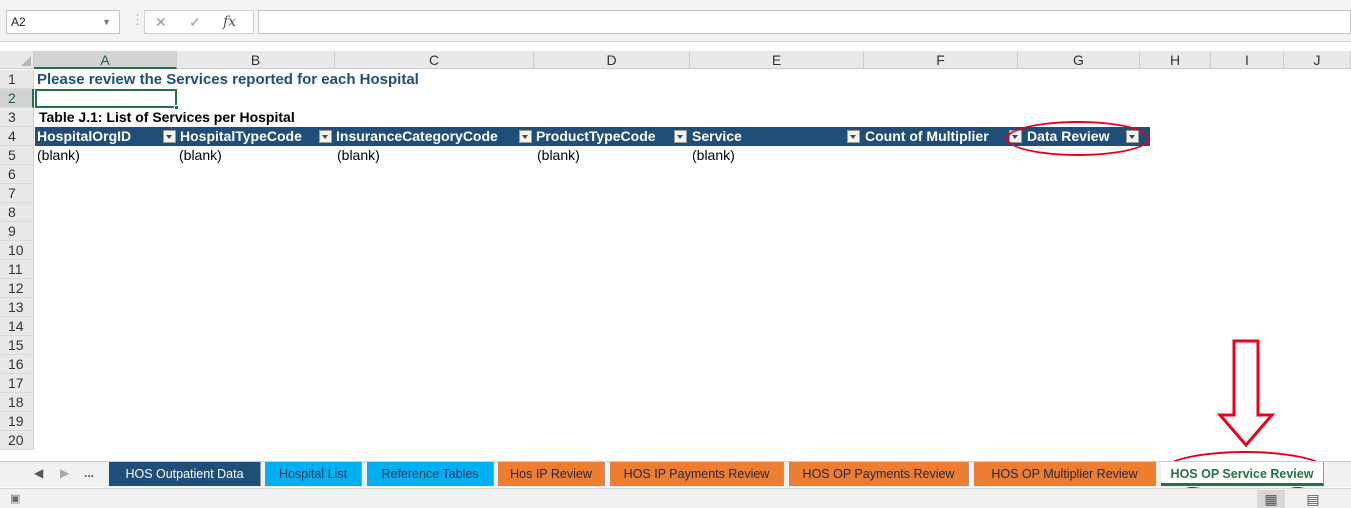 Image resolution: width=1351 pixels, height=508 pixels. Describe the element at coordinates (17, 60) in the screenshot. I see `select-all-corner` at that location.